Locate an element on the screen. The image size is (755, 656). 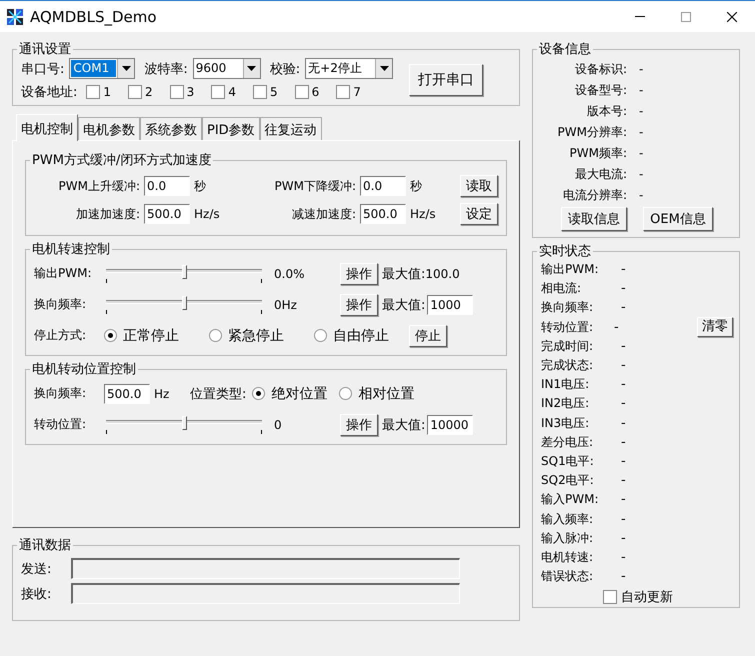
label: 错误状态: is located at coordinates (567, 577).